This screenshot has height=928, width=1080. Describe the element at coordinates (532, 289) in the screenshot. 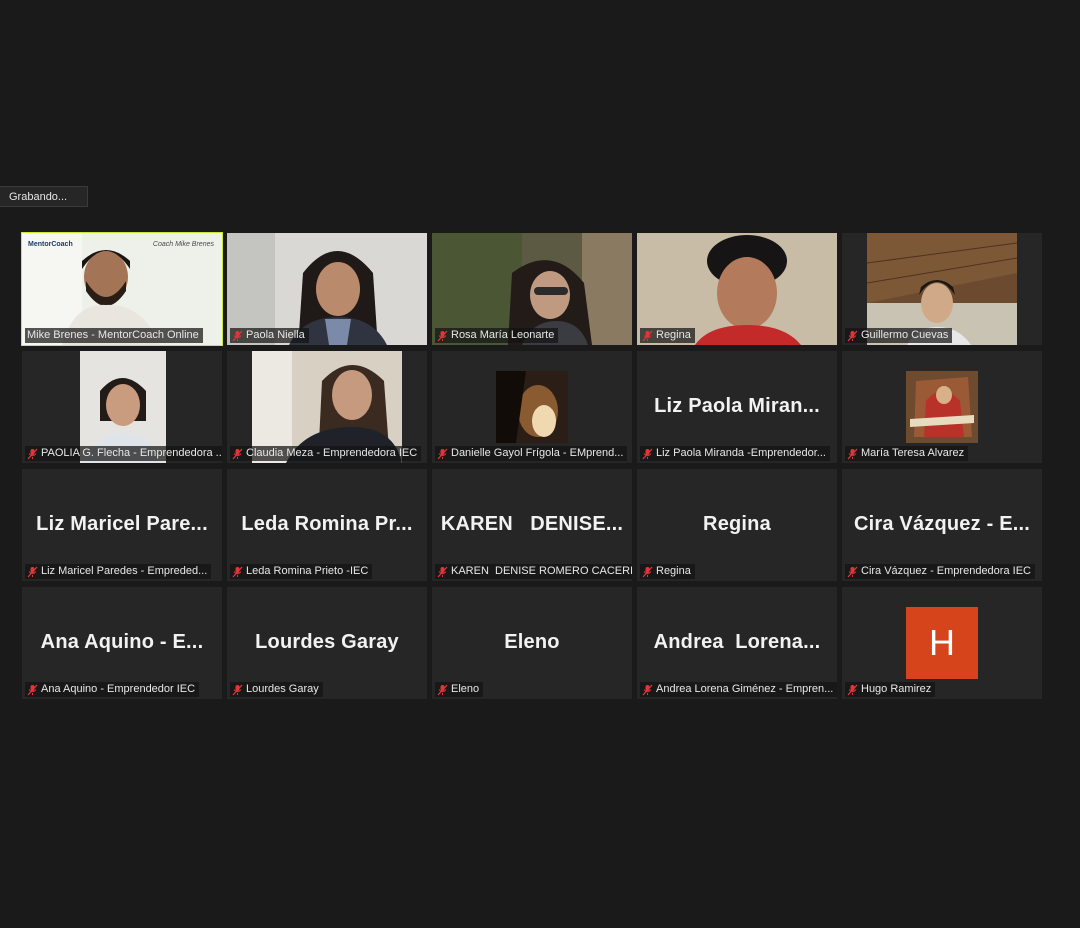

I see `participant-tile: Rosa María Leonarte` at that location.